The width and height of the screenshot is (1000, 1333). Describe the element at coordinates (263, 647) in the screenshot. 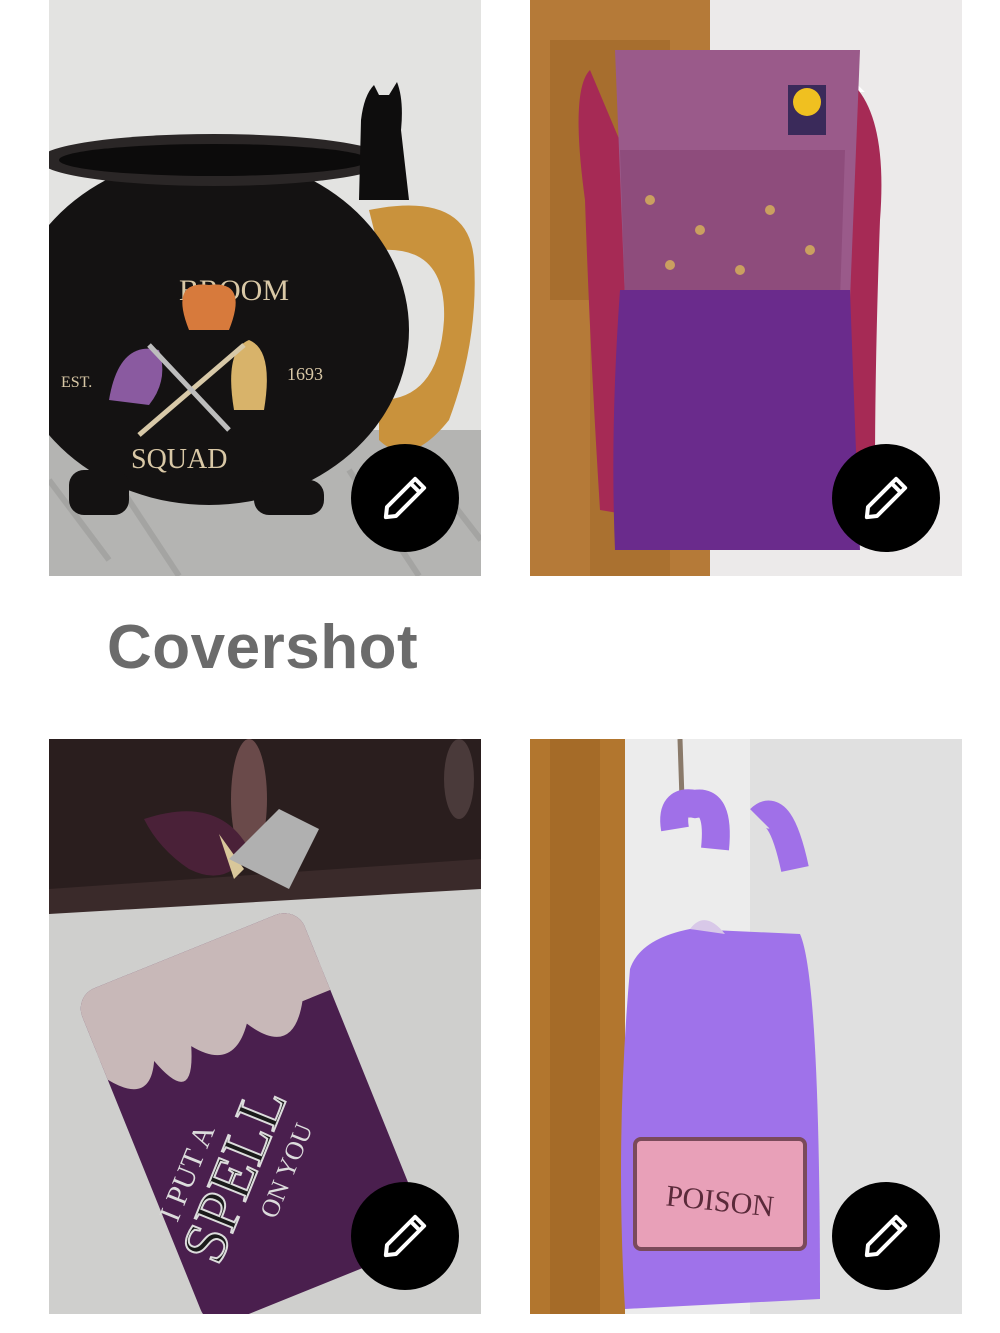

I see `section-title: Covershot` at that location.